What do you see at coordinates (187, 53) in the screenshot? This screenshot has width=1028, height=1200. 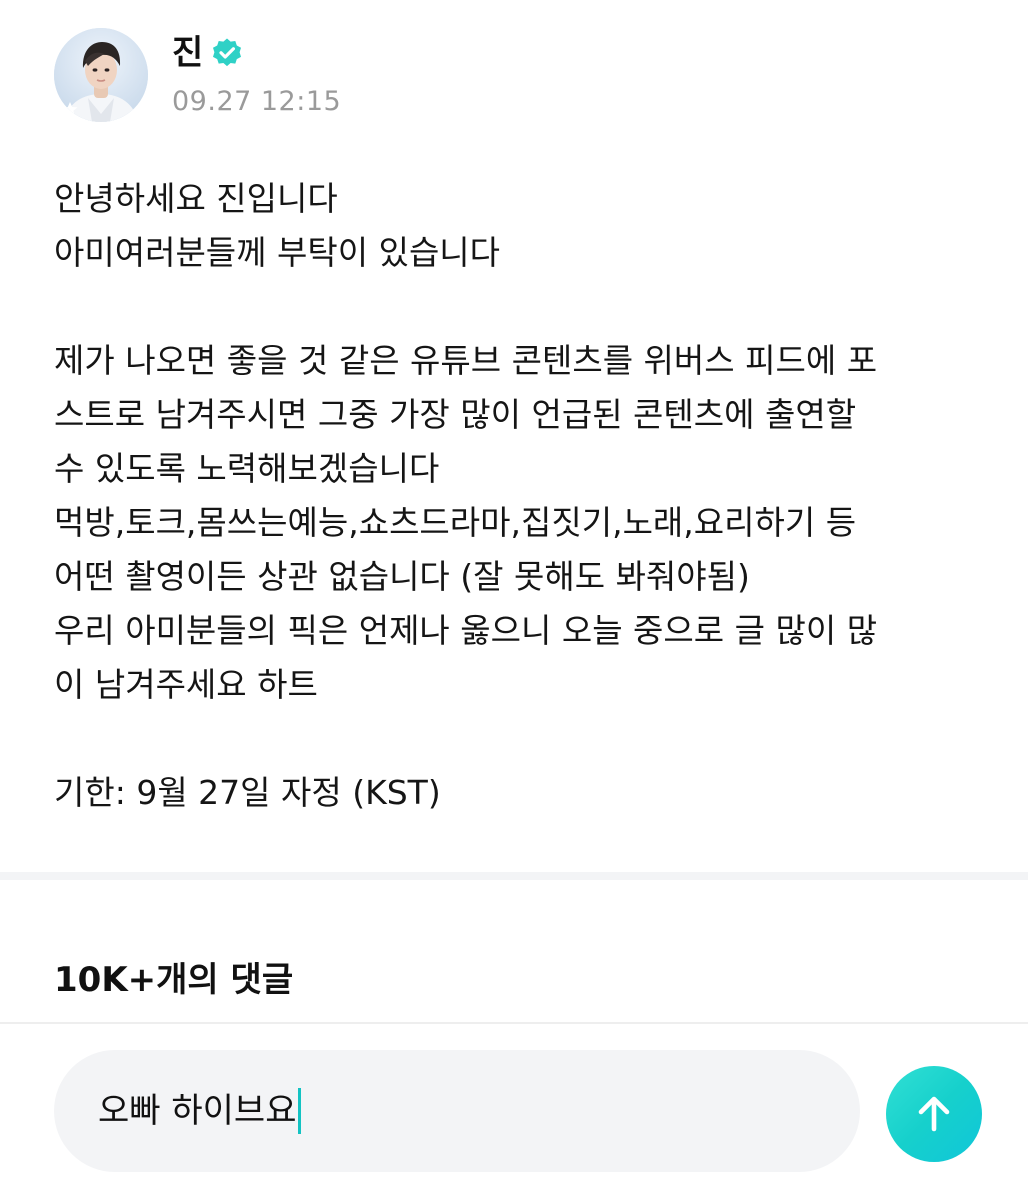 I see `author-name: 진` at bounding box center [187, 53].